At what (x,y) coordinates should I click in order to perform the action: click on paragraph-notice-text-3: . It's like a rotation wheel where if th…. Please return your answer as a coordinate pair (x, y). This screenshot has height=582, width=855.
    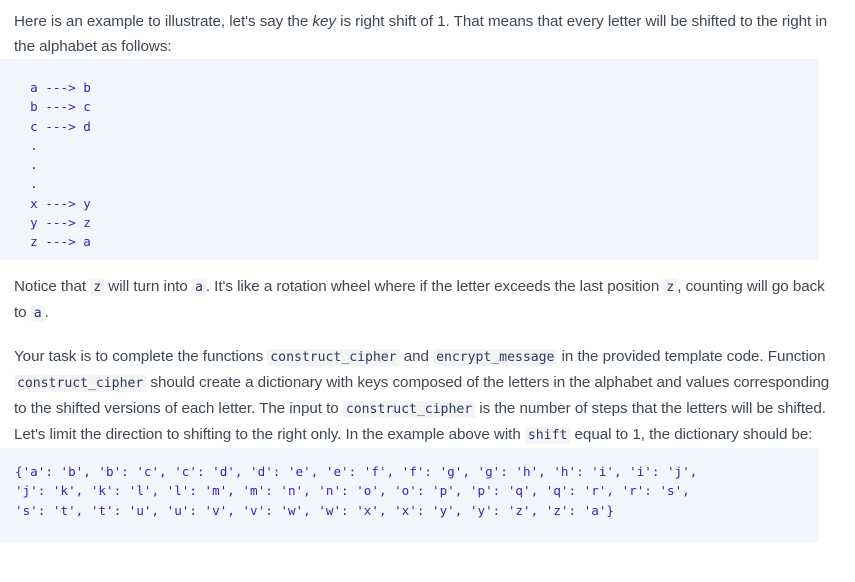
    Looking at the image, I should click on (434, 286).